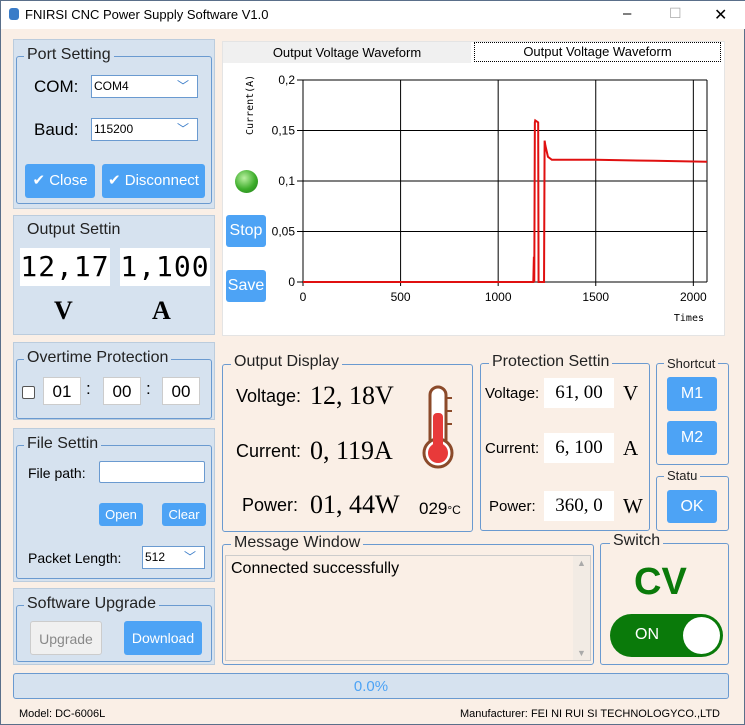  I want to click on output-toggle: ON, so click(666, 635).